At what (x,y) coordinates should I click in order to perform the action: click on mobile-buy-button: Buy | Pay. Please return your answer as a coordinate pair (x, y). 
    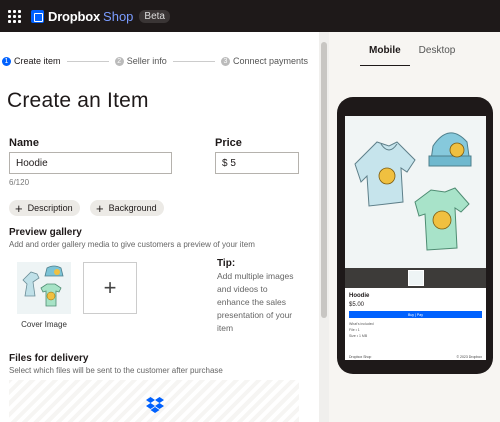
    Looking at the image, I should click on (415, 314).